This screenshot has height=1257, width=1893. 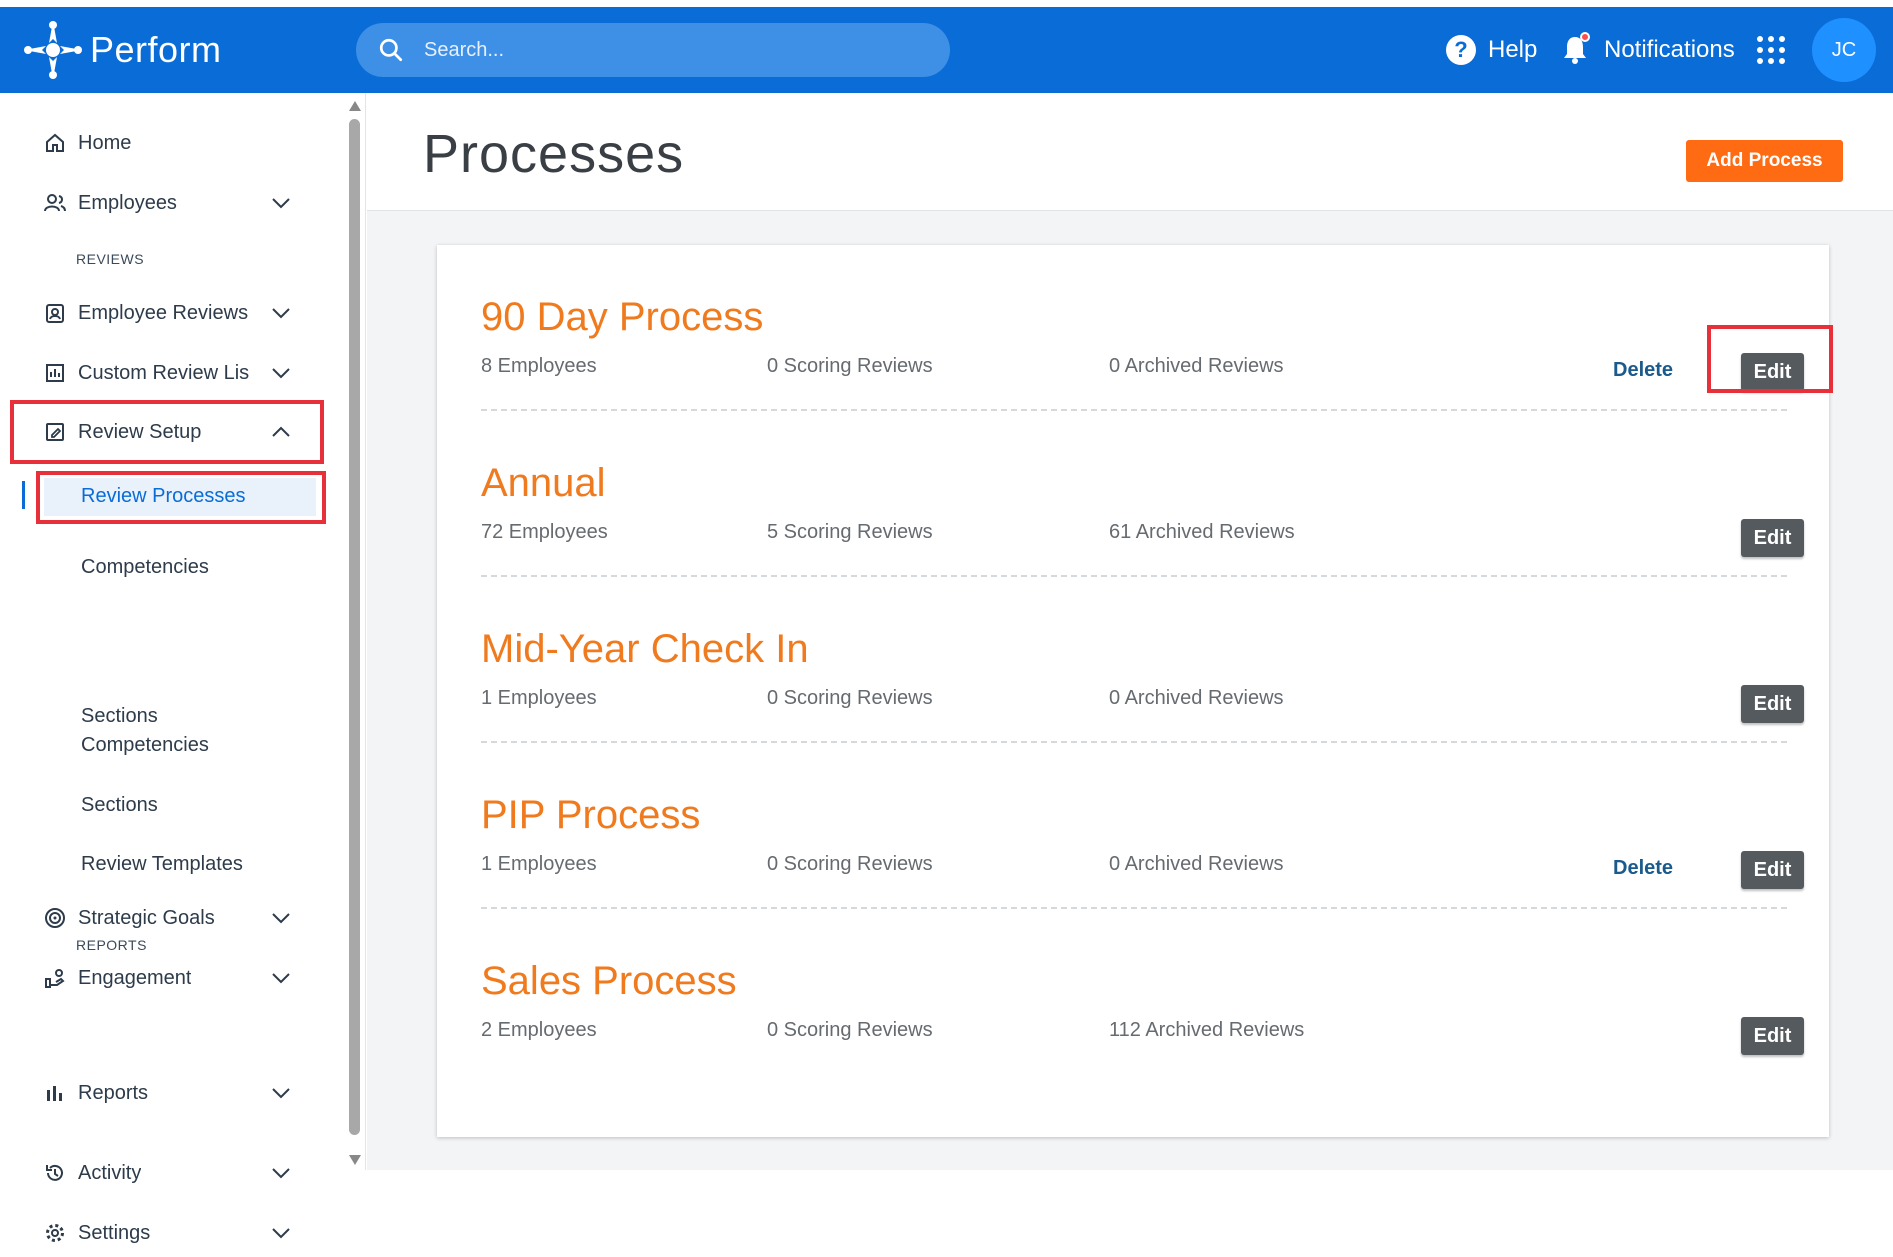 I want to click on notifications-label: Notifications, so click(x=1669, y=49).